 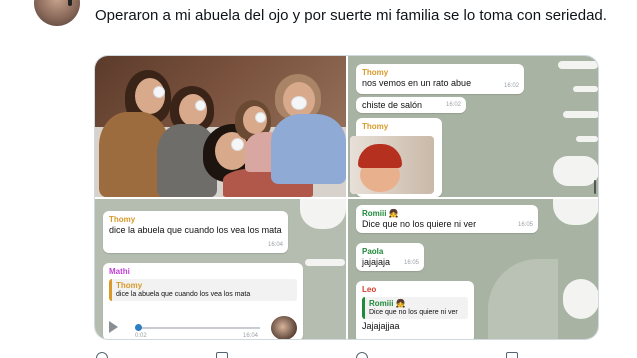 I want to click on message-bubble: Thomy nos vemos en un rato abue 16:02, so click(x=440, y=79).